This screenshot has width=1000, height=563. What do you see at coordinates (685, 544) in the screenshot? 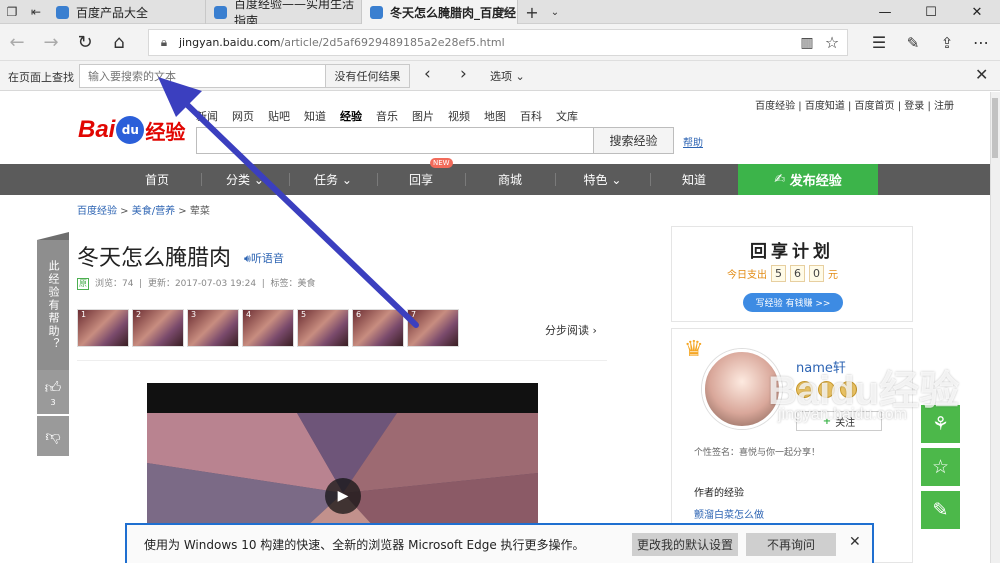
I see `change-default-button: 更改我的默认设置` at bounding box center [685, 544].